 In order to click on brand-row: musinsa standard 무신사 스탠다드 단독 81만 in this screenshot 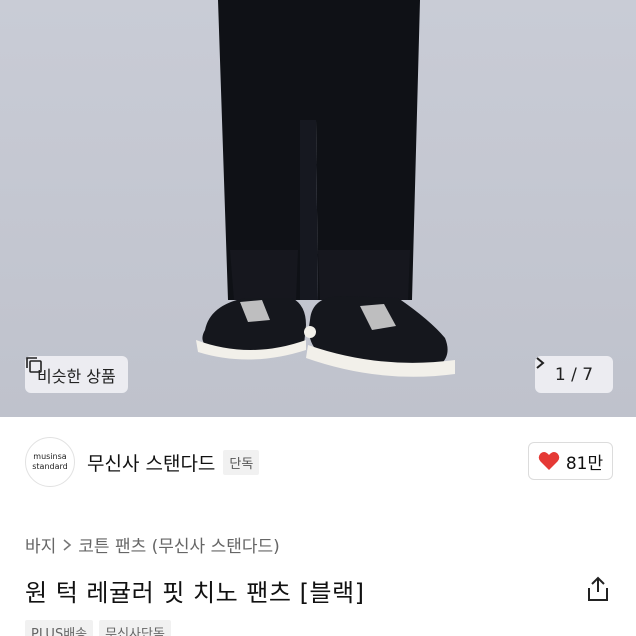, I will do `click(319, 462)`.